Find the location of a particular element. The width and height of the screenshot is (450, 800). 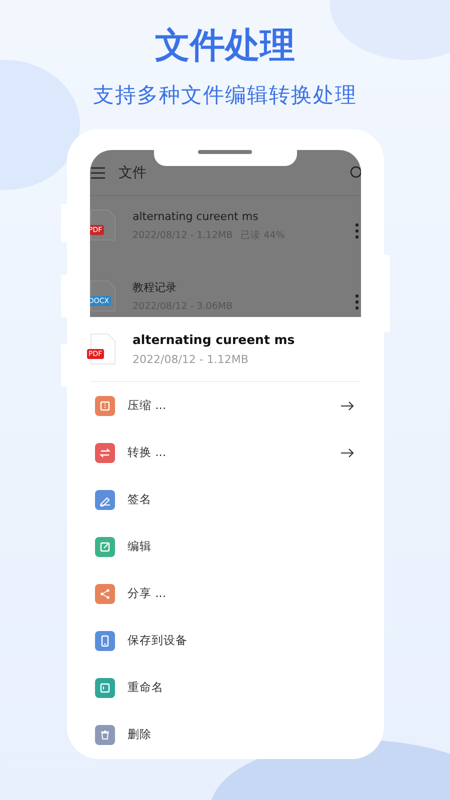

save-icon is located at coordinates (104, 640).